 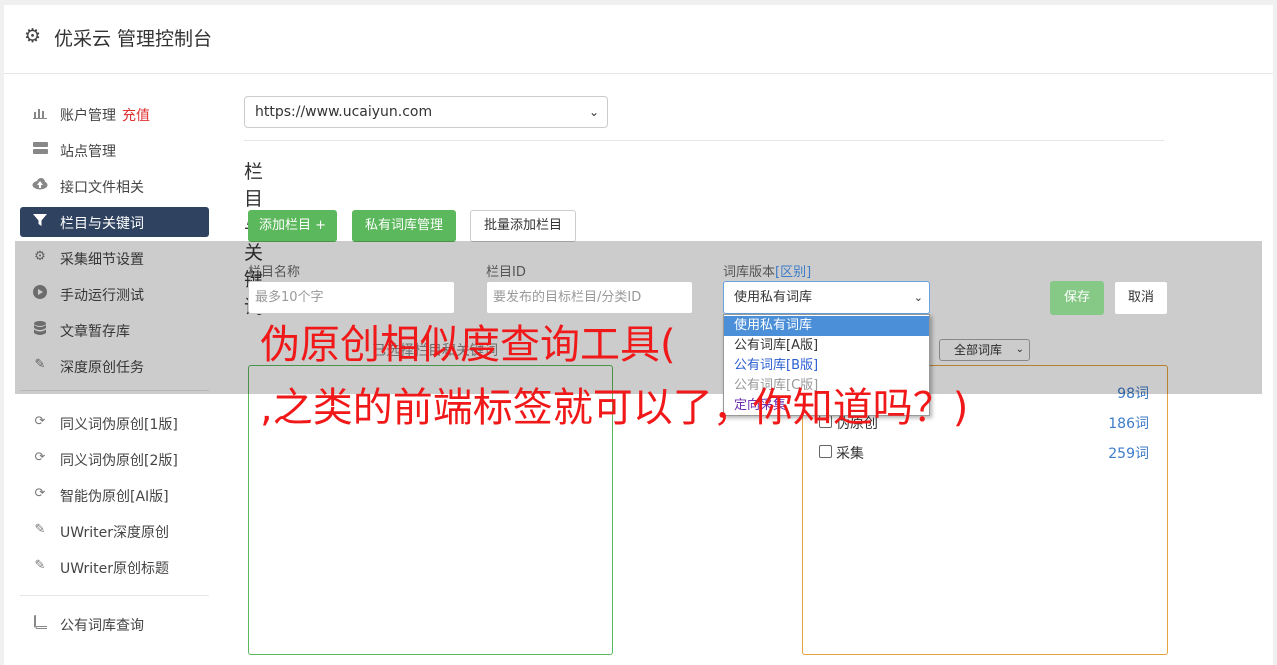 I want to click on sidebar-item-uwriter-title: ✎ UWriter原创标题, so click(x=114, y=567).